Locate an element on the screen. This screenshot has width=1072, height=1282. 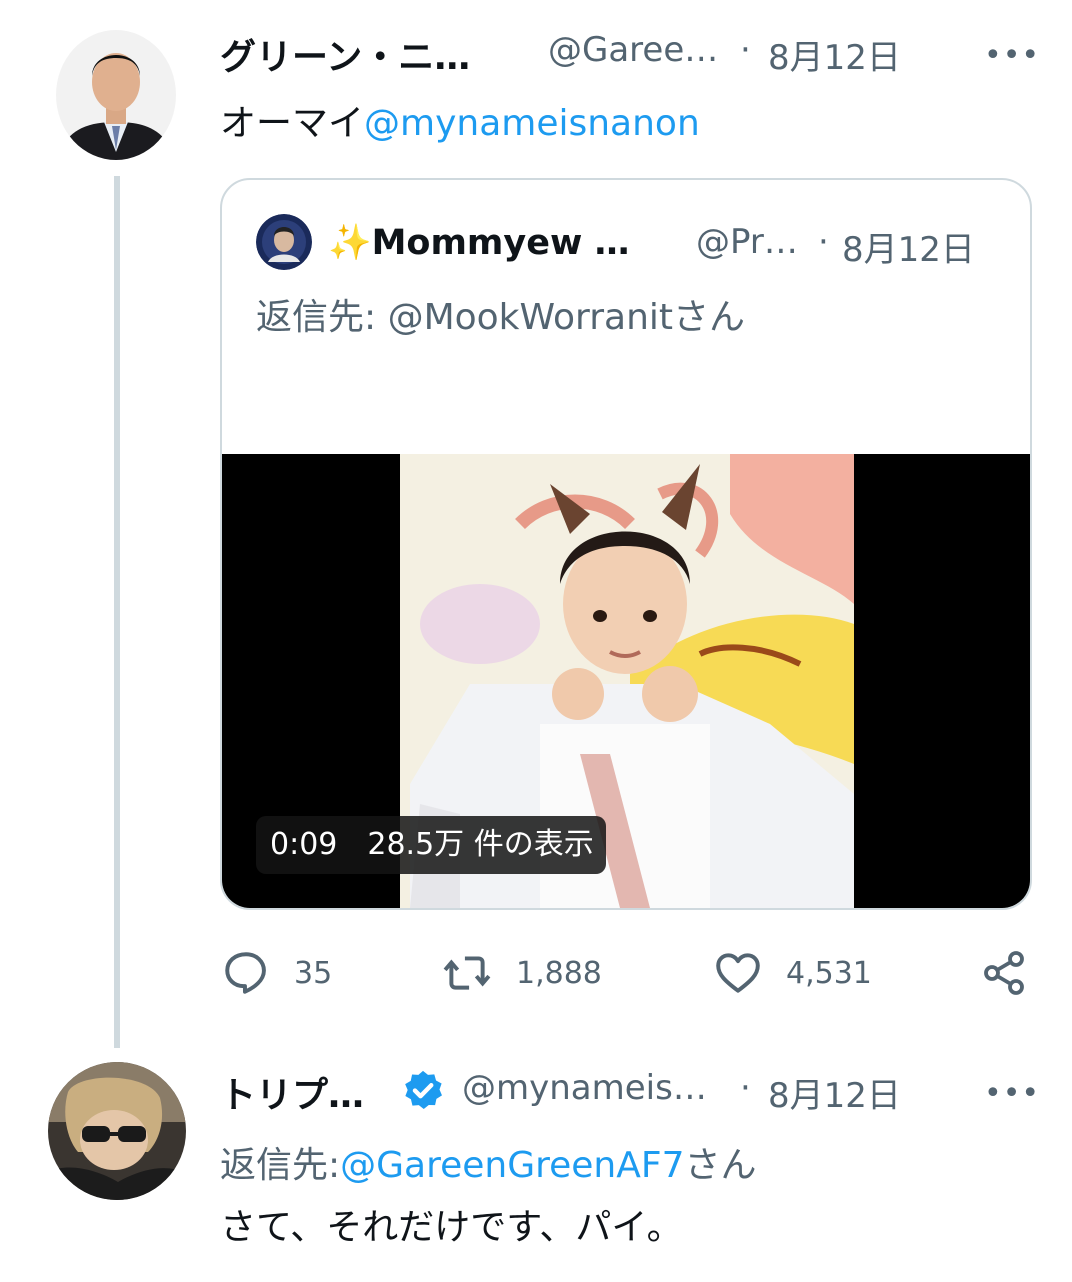
share-action is located at coordinates (1015, 973).